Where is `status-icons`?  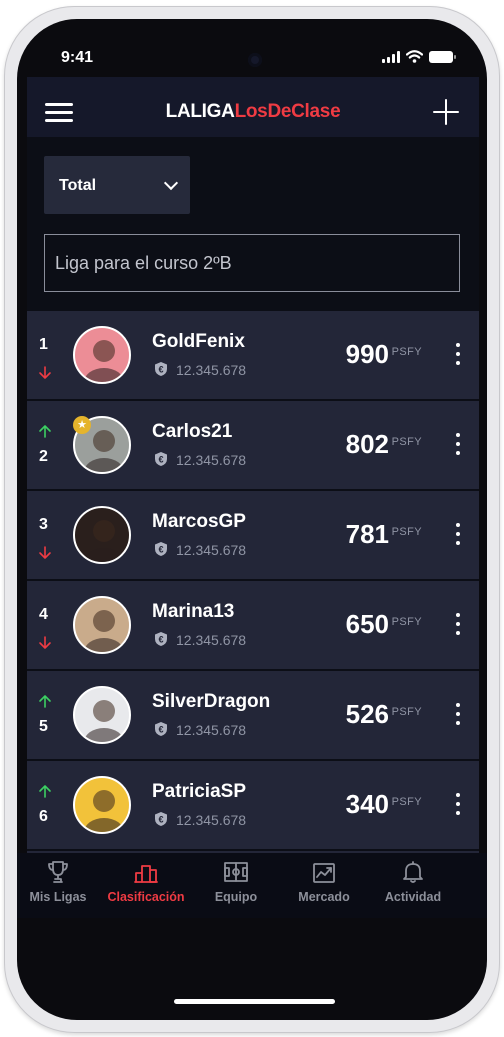 status-icons is located at coordinates (419, 56).